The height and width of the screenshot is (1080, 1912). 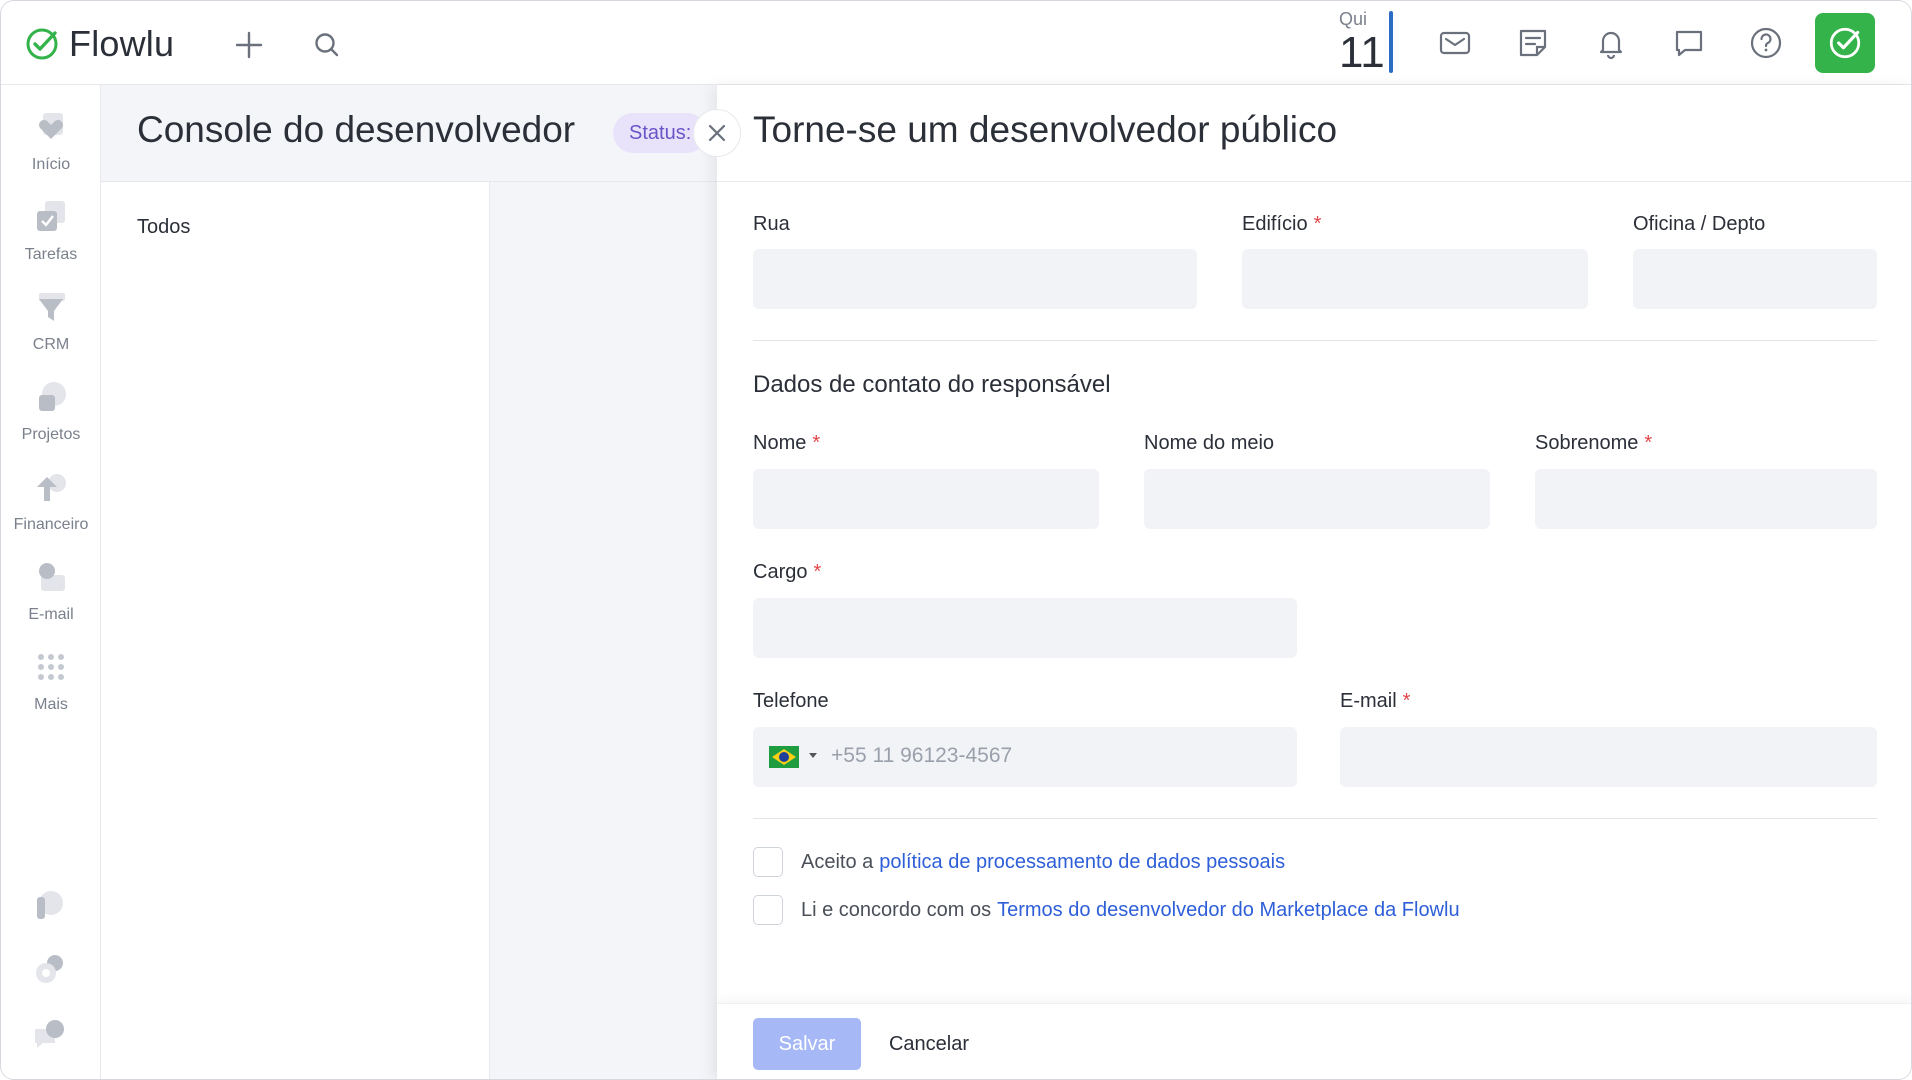 I want to click on sidebar-item-email: E-mail, so click(x=51, y=597).